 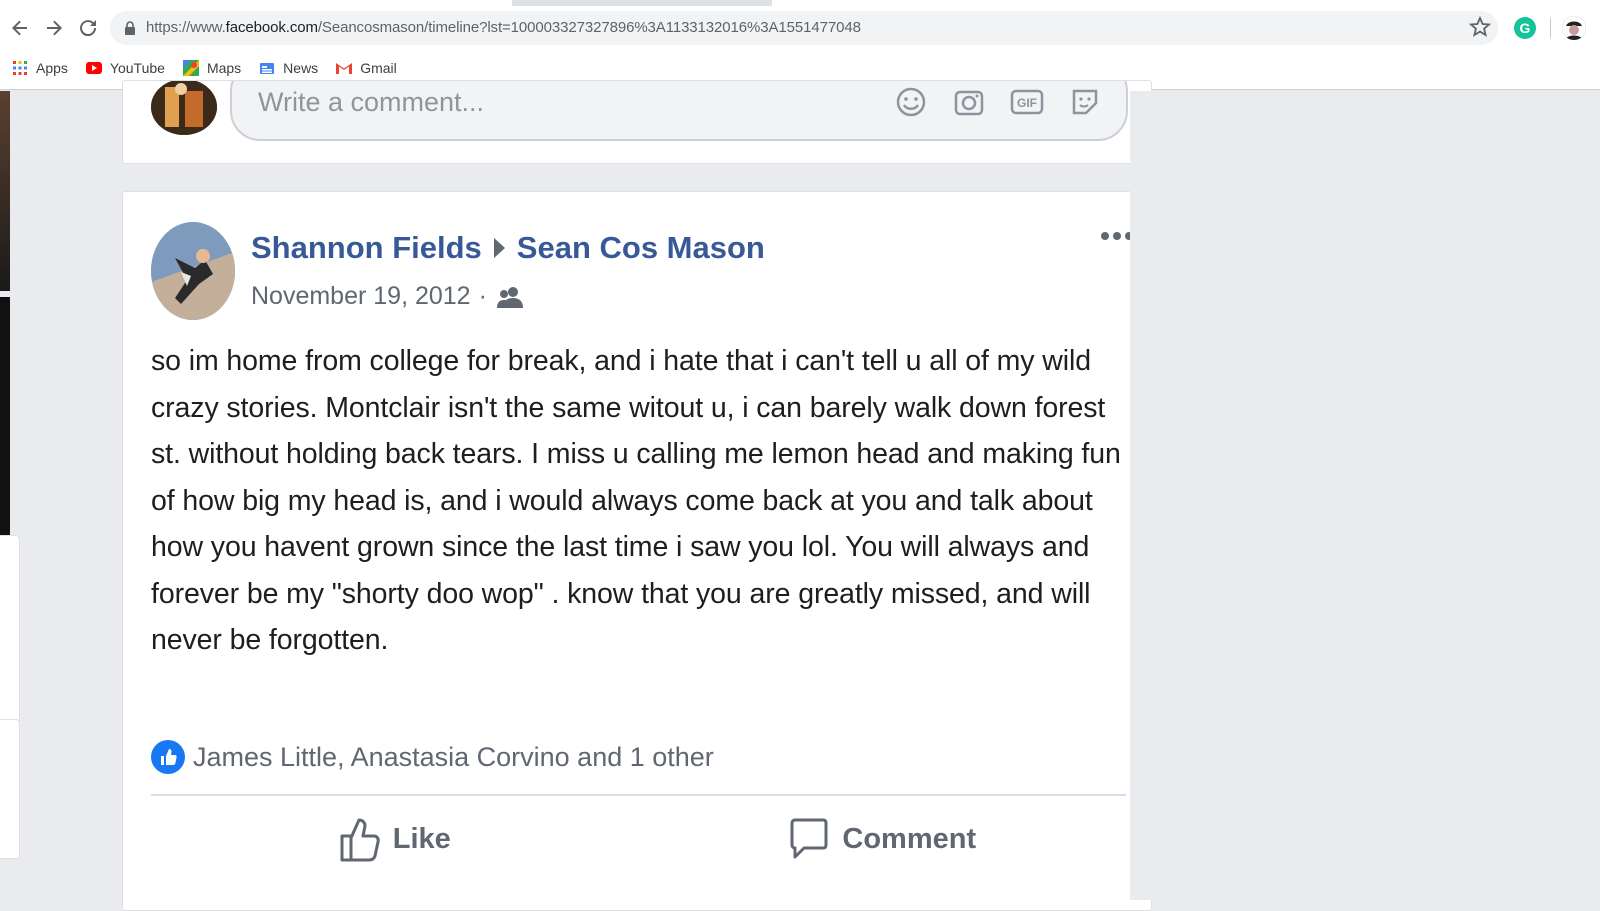 I want to click on tab-active-edge, so click(x=256, y=3).